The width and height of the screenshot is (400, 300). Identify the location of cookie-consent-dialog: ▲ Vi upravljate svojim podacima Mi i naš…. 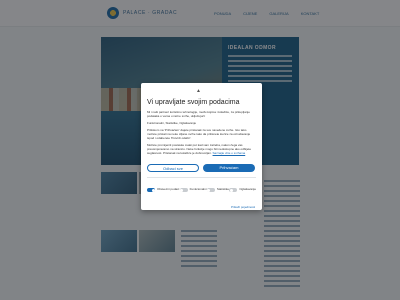
(201, 146).